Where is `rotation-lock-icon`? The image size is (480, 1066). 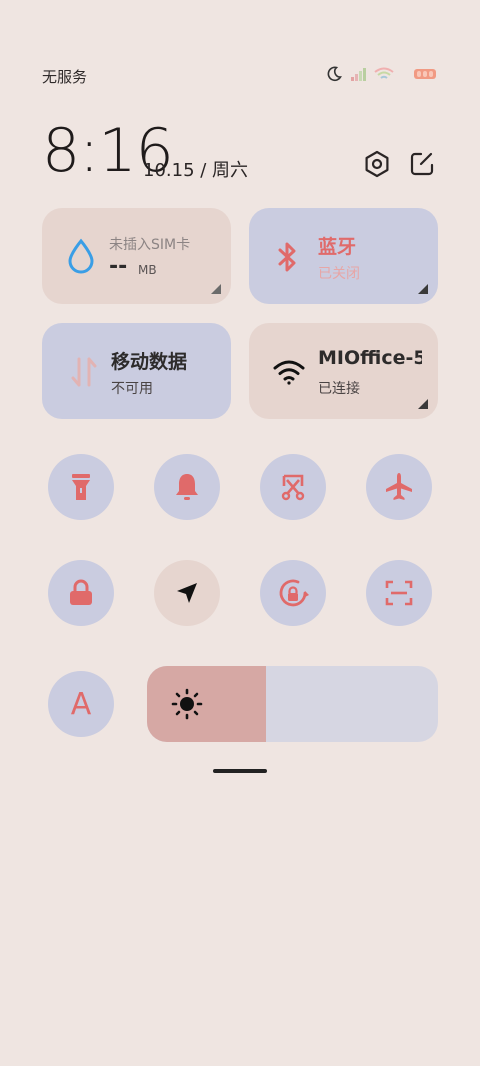 rotation-lock-icon is located at coordinates (294, 593).